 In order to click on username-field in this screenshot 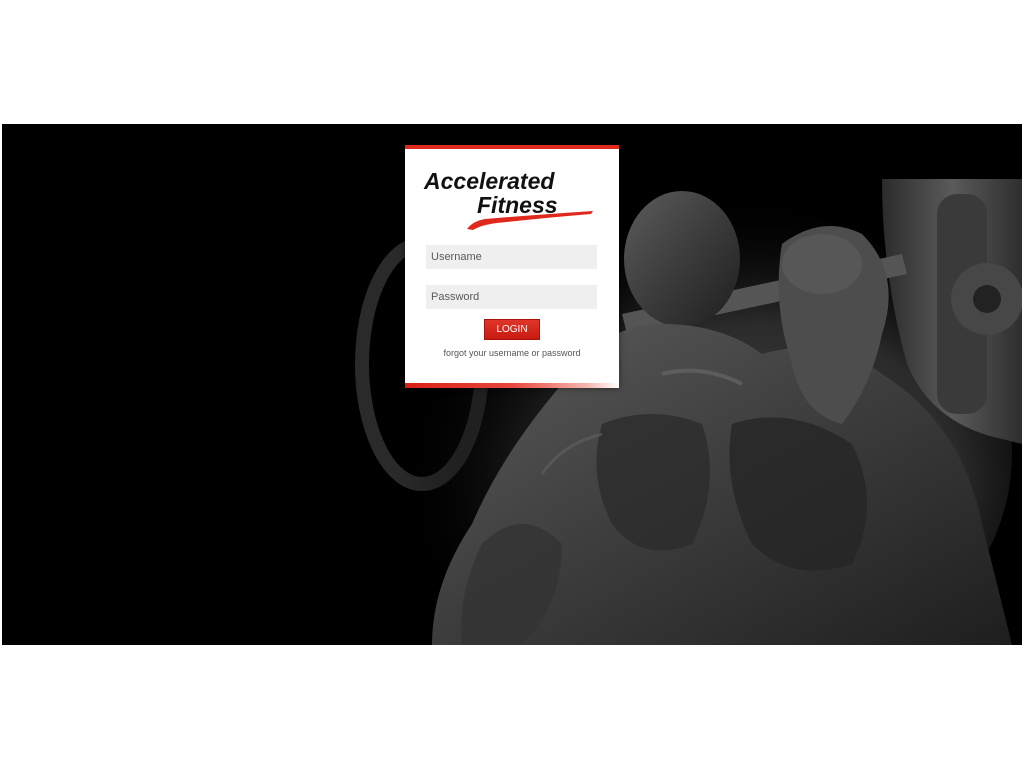, I will do `click(511, 257)`.